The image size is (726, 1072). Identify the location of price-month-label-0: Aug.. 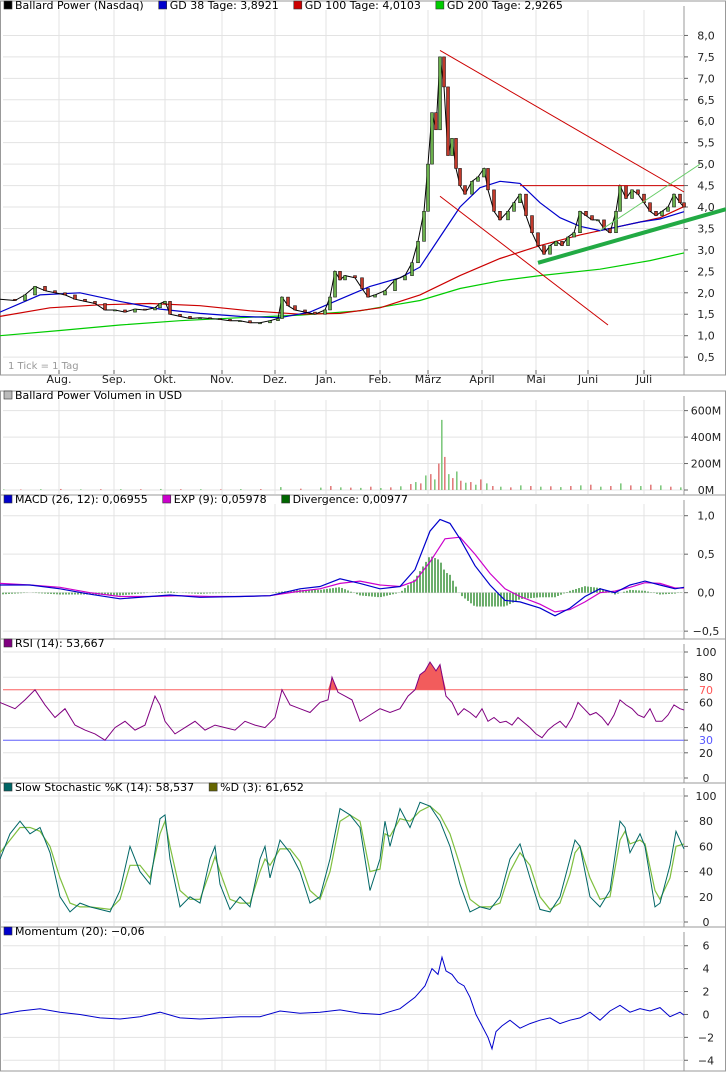
(59, 379).